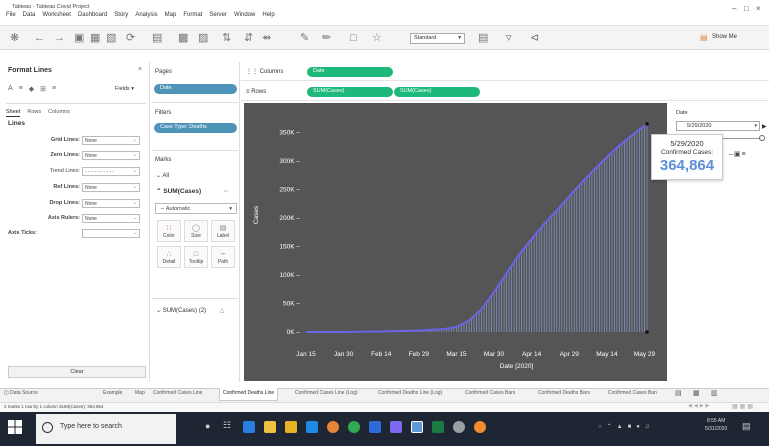  Describe the element at coordinates (169, 231) in the screenshot. I see `color-card: ∷ Color` at that location.